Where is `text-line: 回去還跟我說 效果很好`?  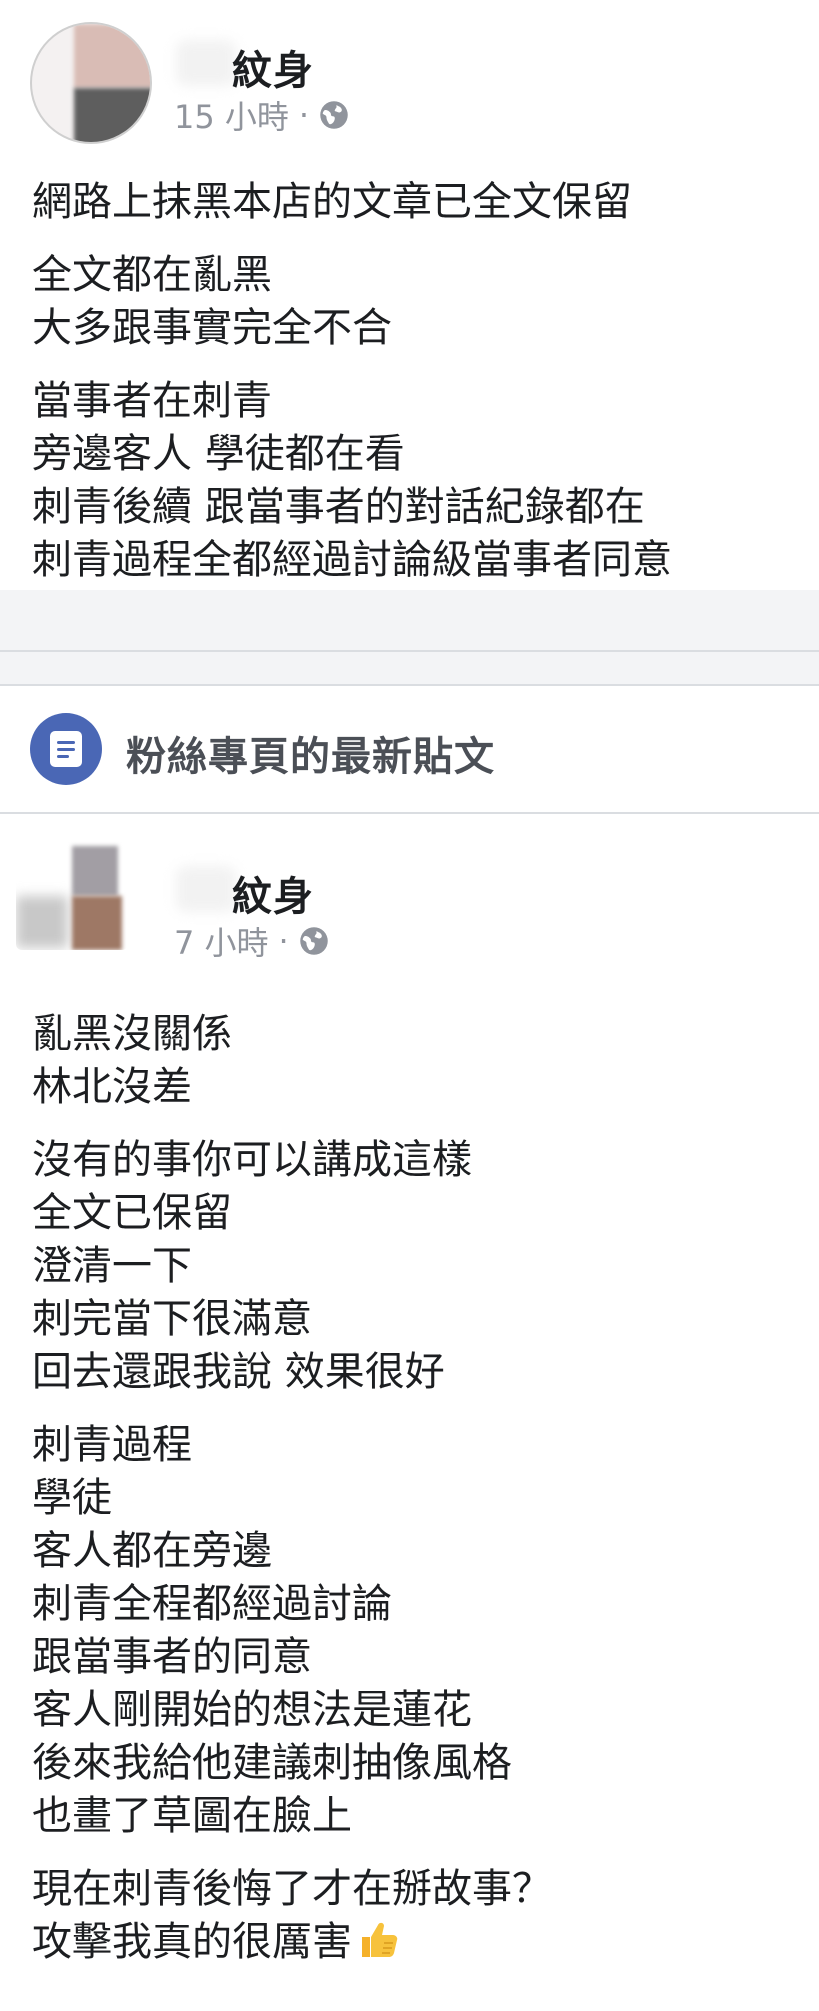 text-line: 回去還跟我說 效果很好 is located at coordinates (238, 1372).